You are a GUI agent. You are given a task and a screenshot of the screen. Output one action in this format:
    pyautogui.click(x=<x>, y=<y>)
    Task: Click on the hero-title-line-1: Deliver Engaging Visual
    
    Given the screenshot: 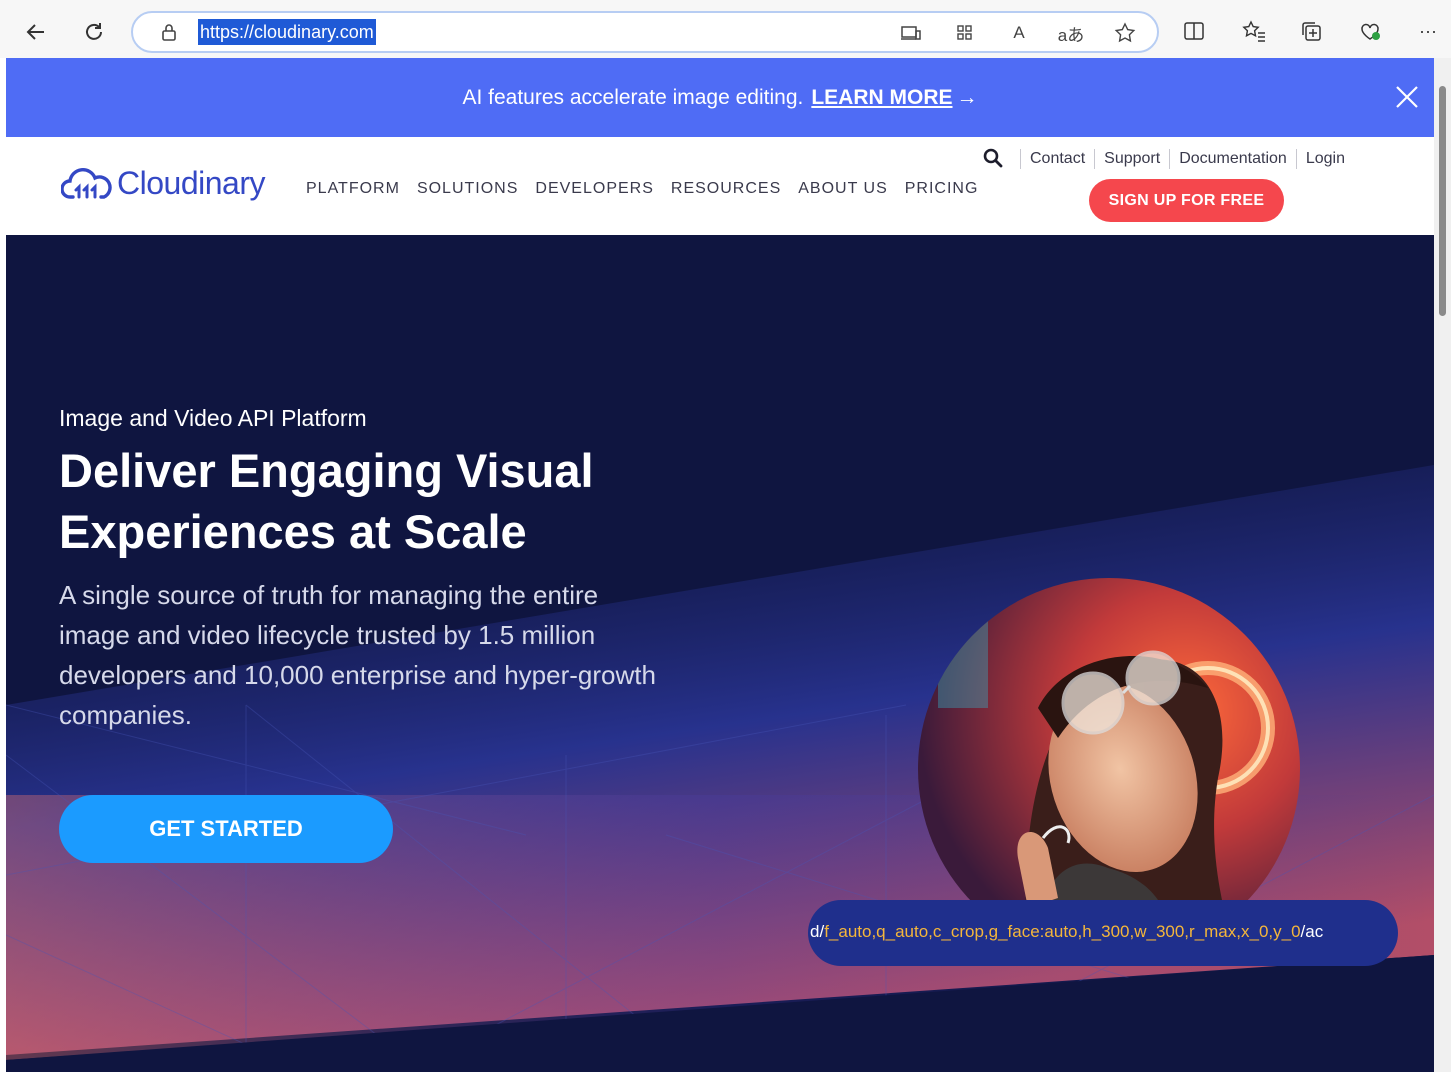 What is the action you would take?
    pyautogui.click(x=326, y=470)
    